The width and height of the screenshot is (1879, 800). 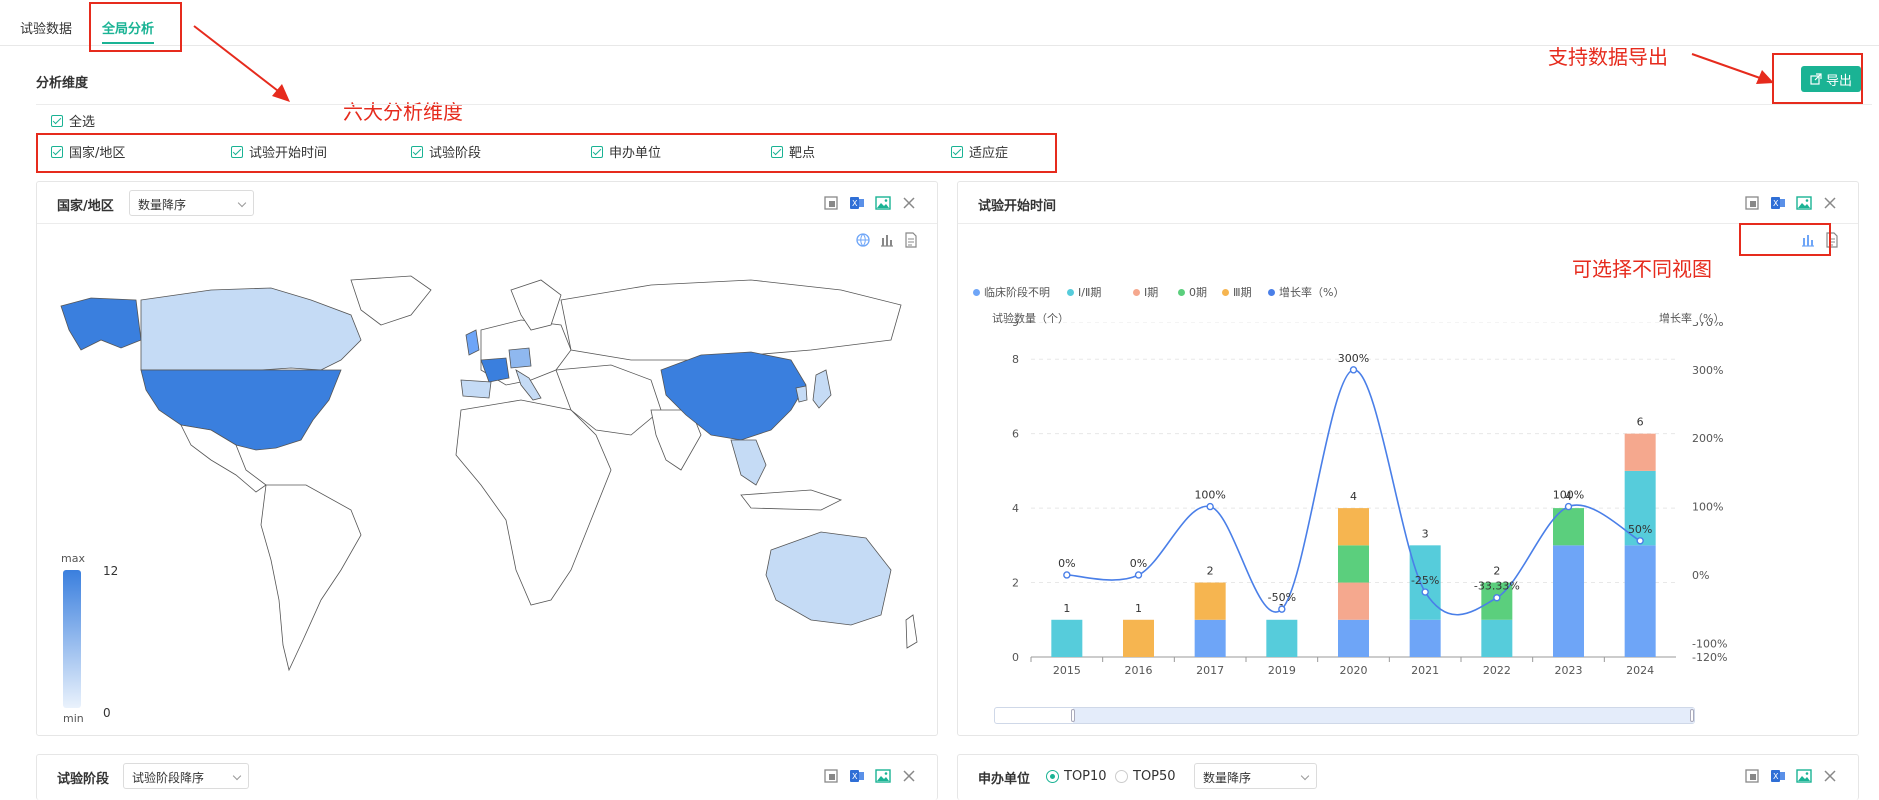 I want to click on export-button: 导出, so click(x=1831, y=79).